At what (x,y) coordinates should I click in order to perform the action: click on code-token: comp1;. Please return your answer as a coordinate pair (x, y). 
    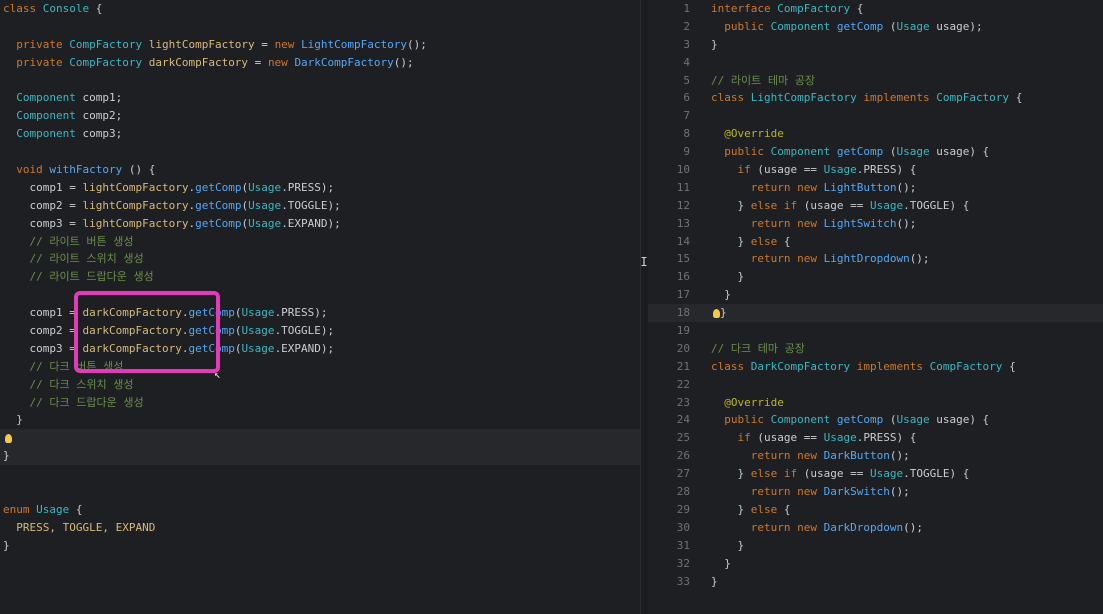
    Looking at the image, I should click on (102, 98).